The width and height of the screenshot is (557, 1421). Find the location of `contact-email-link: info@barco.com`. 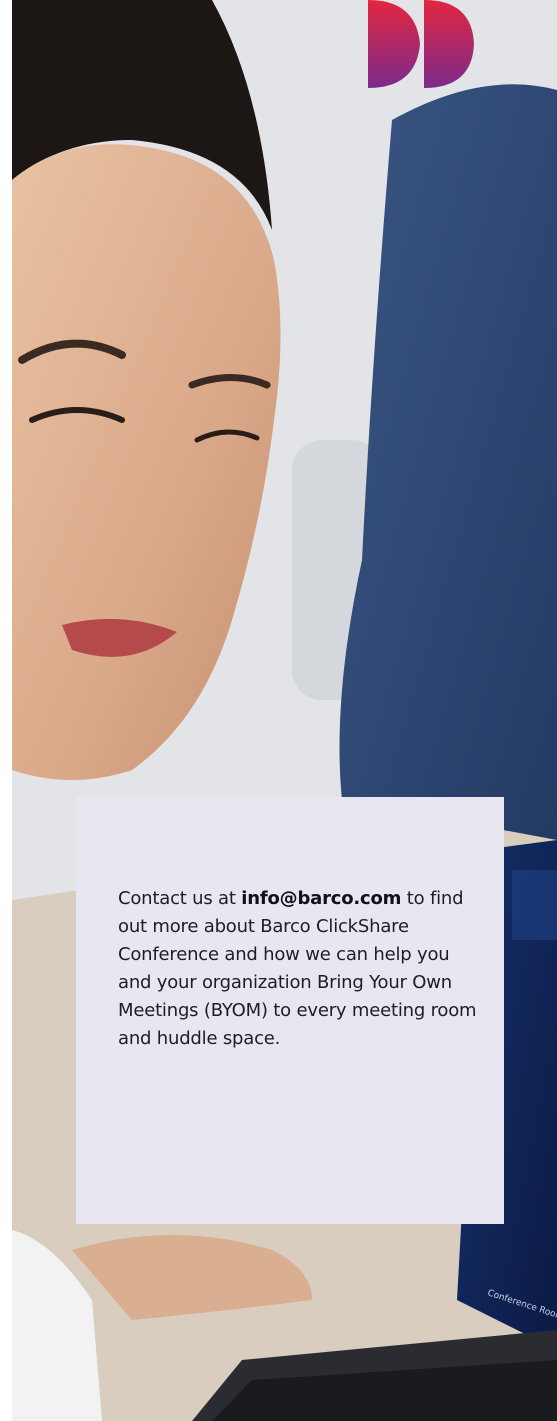

contact-email-link: info@barco.com is located at coordinates (321, 898).